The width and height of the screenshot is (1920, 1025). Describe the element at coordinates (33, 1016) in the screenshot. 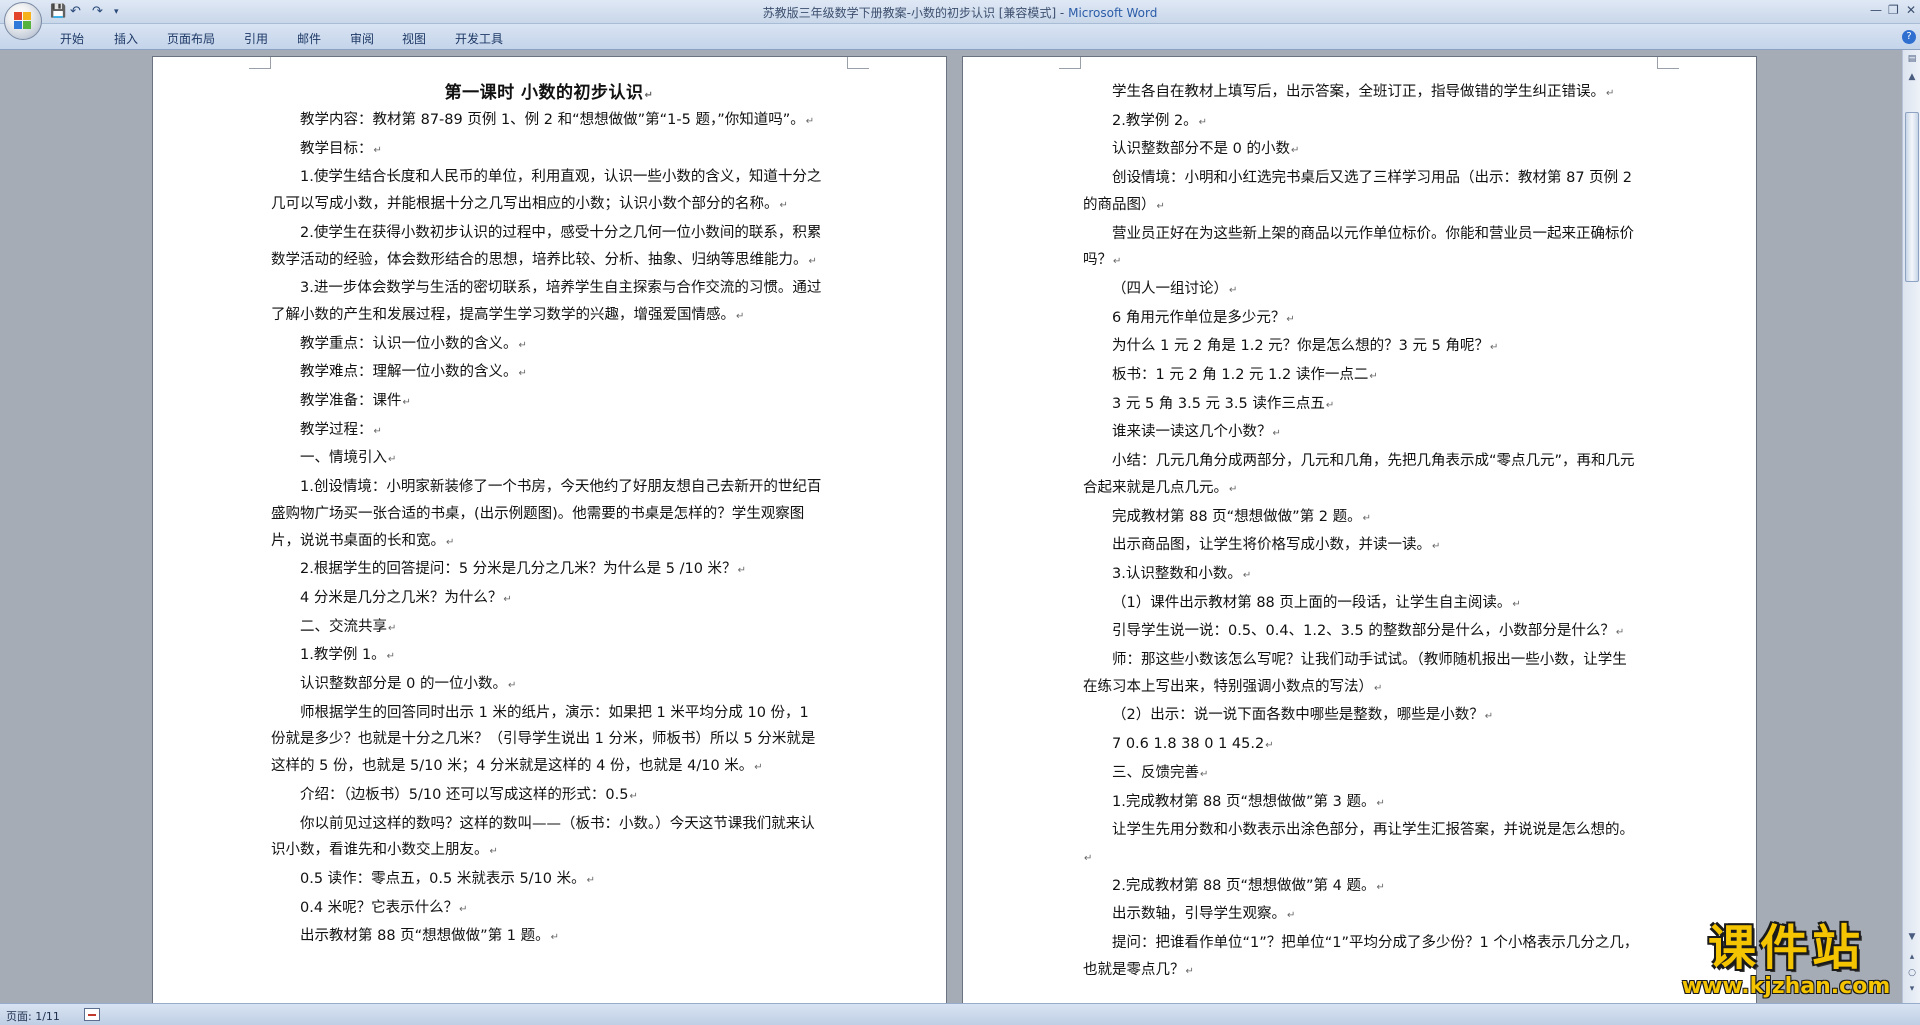

I see `page-counter: 页面: 1/11` at that location.